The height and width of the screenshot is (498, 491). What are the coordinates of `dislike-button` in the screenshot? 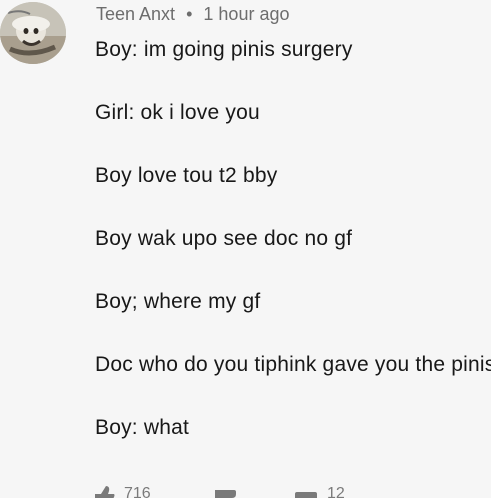 It's located at (225, 491).